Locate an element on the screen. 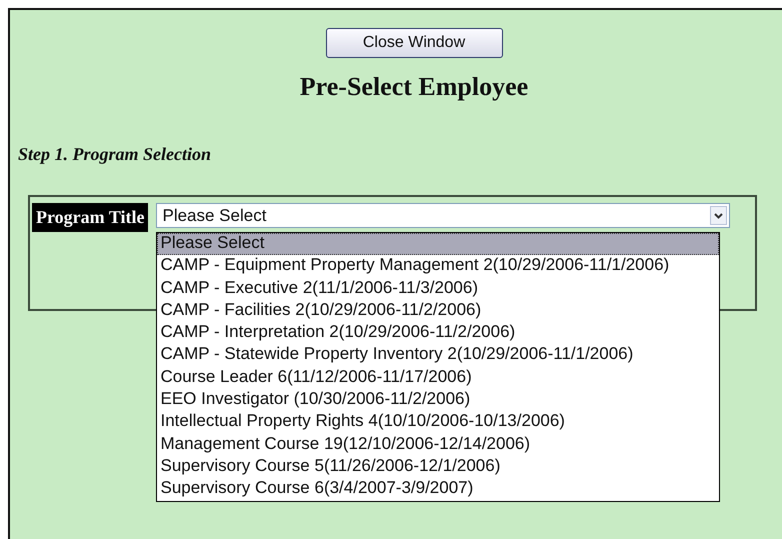  step-label: Step 1. Program Selection is located at coordinates (114, 154).